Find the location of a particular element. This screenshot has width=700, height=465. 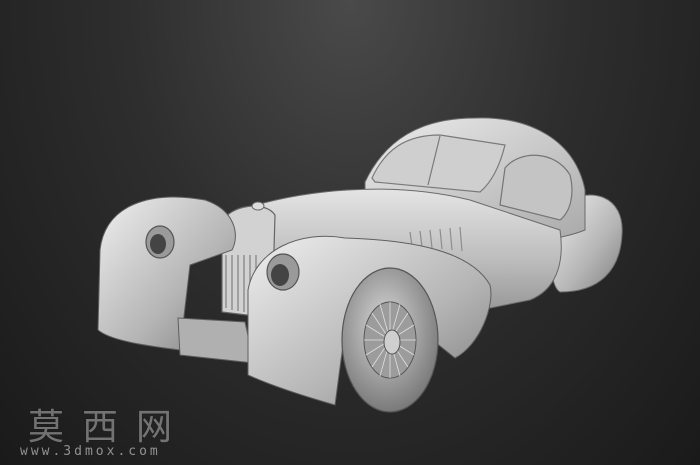

wheel-hub is located at coordinates (392, 342).